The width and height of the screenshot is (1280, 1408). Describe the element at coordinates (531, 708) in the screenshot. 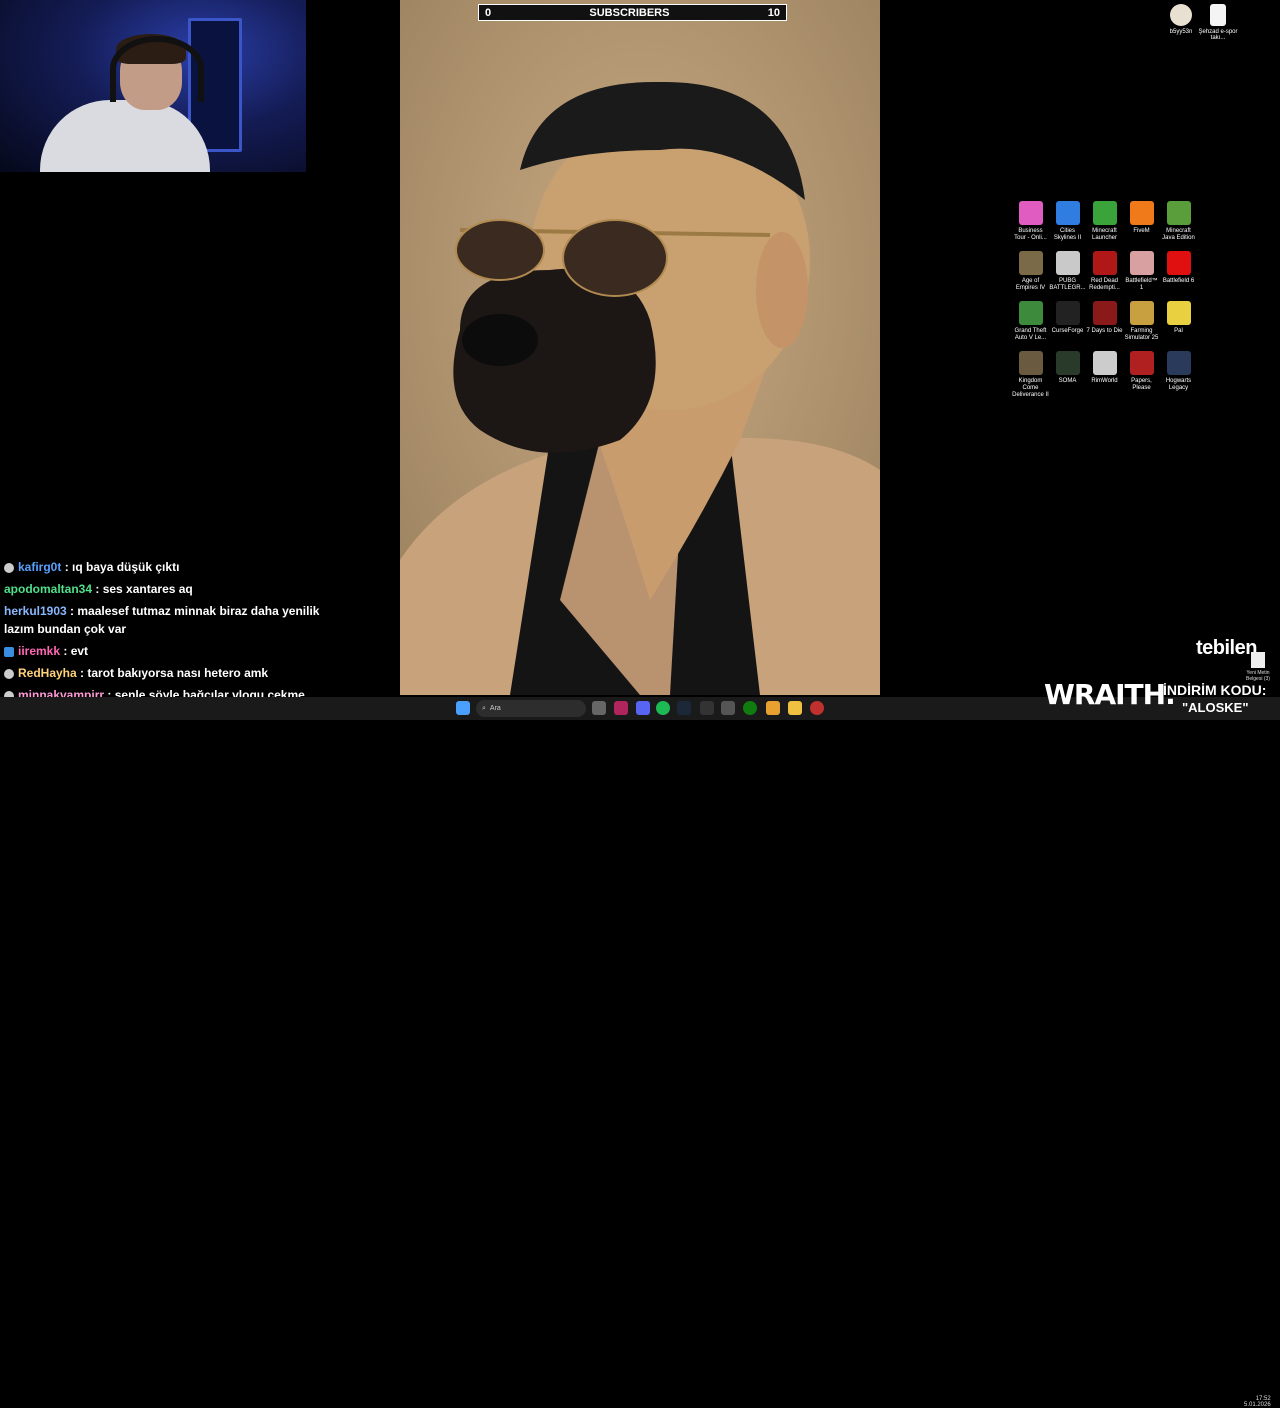

I see `taskbar-search: ⌕ Ara` at that location.